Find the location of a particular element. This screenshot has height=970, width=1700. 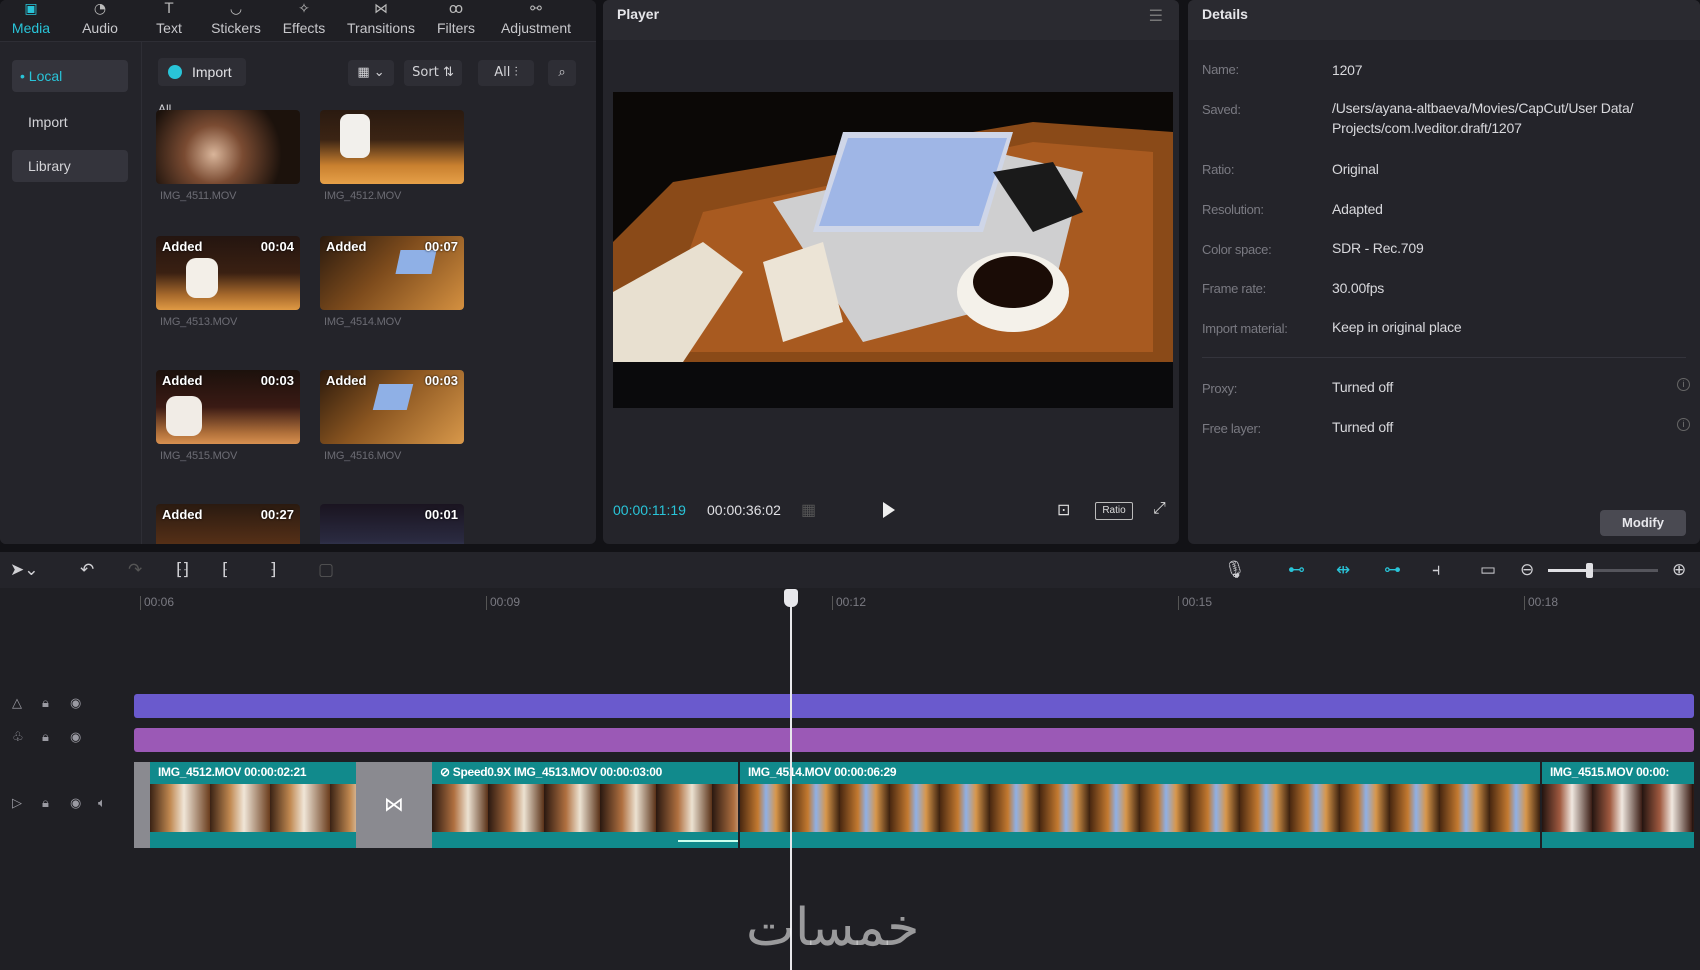

sidebar-item-import: Import is located at coordinates (70, 122).